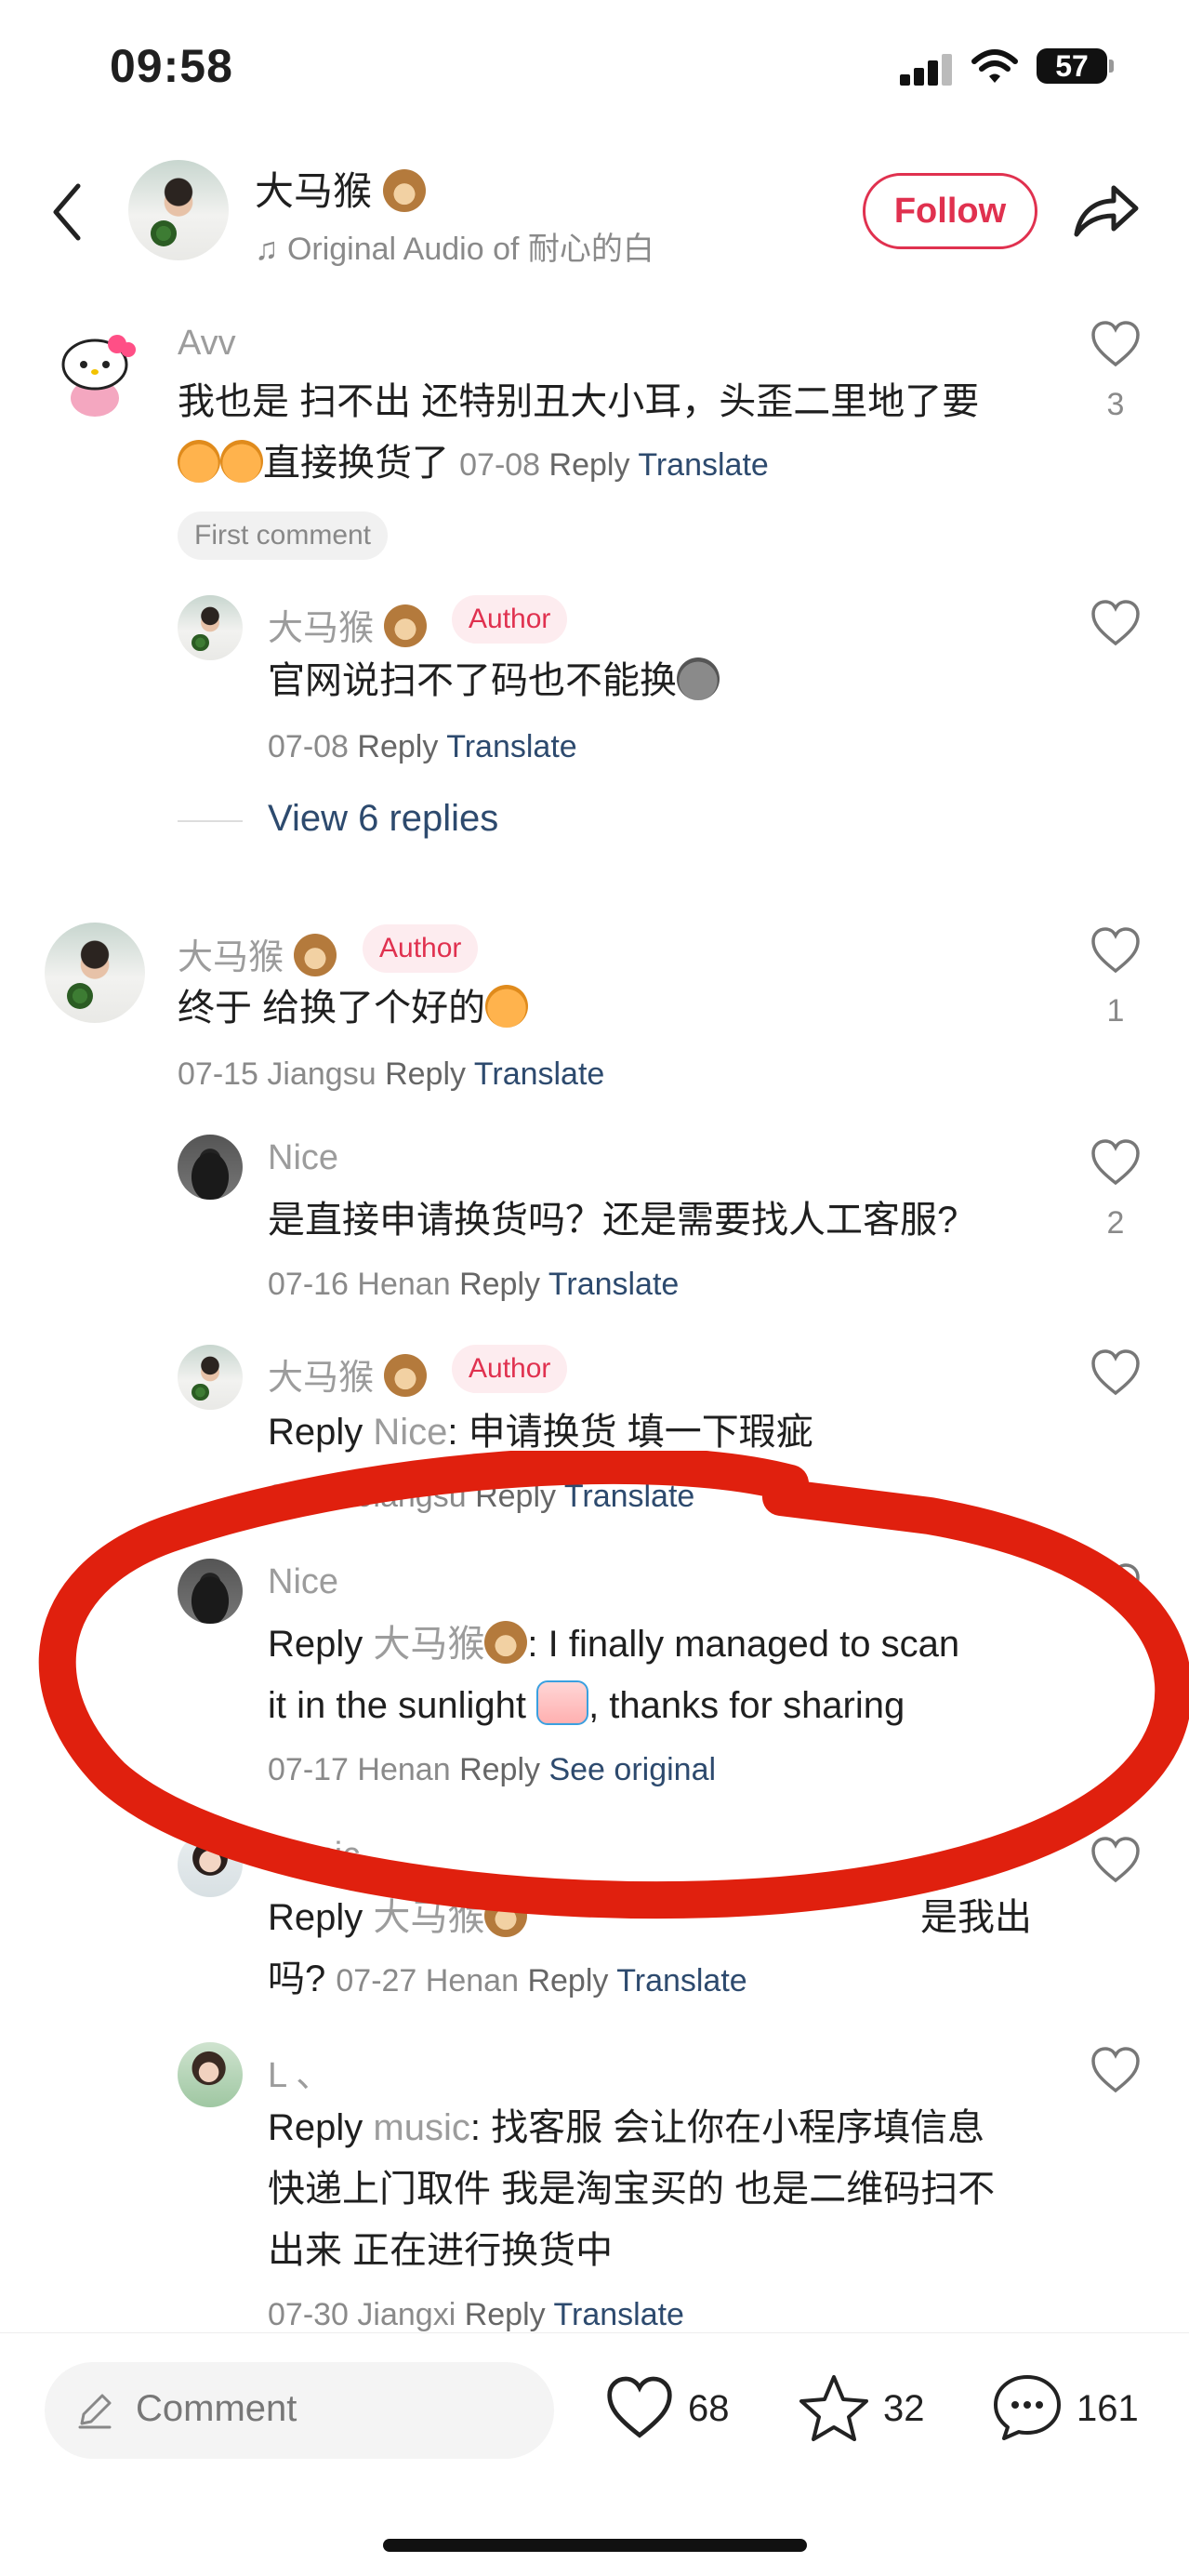 The height and width of the screenshot is (2576, 1189). Describe the element at coordinates (218, 1074) in the screenshot. I see `comment-date: 07-15` at that location.